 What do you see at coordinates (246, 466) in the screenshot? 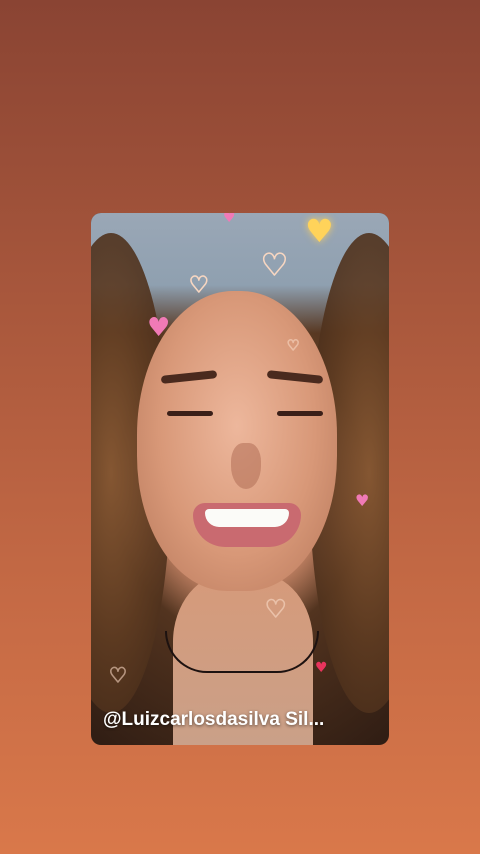
I see `nose` at bounding box center [246, 466].